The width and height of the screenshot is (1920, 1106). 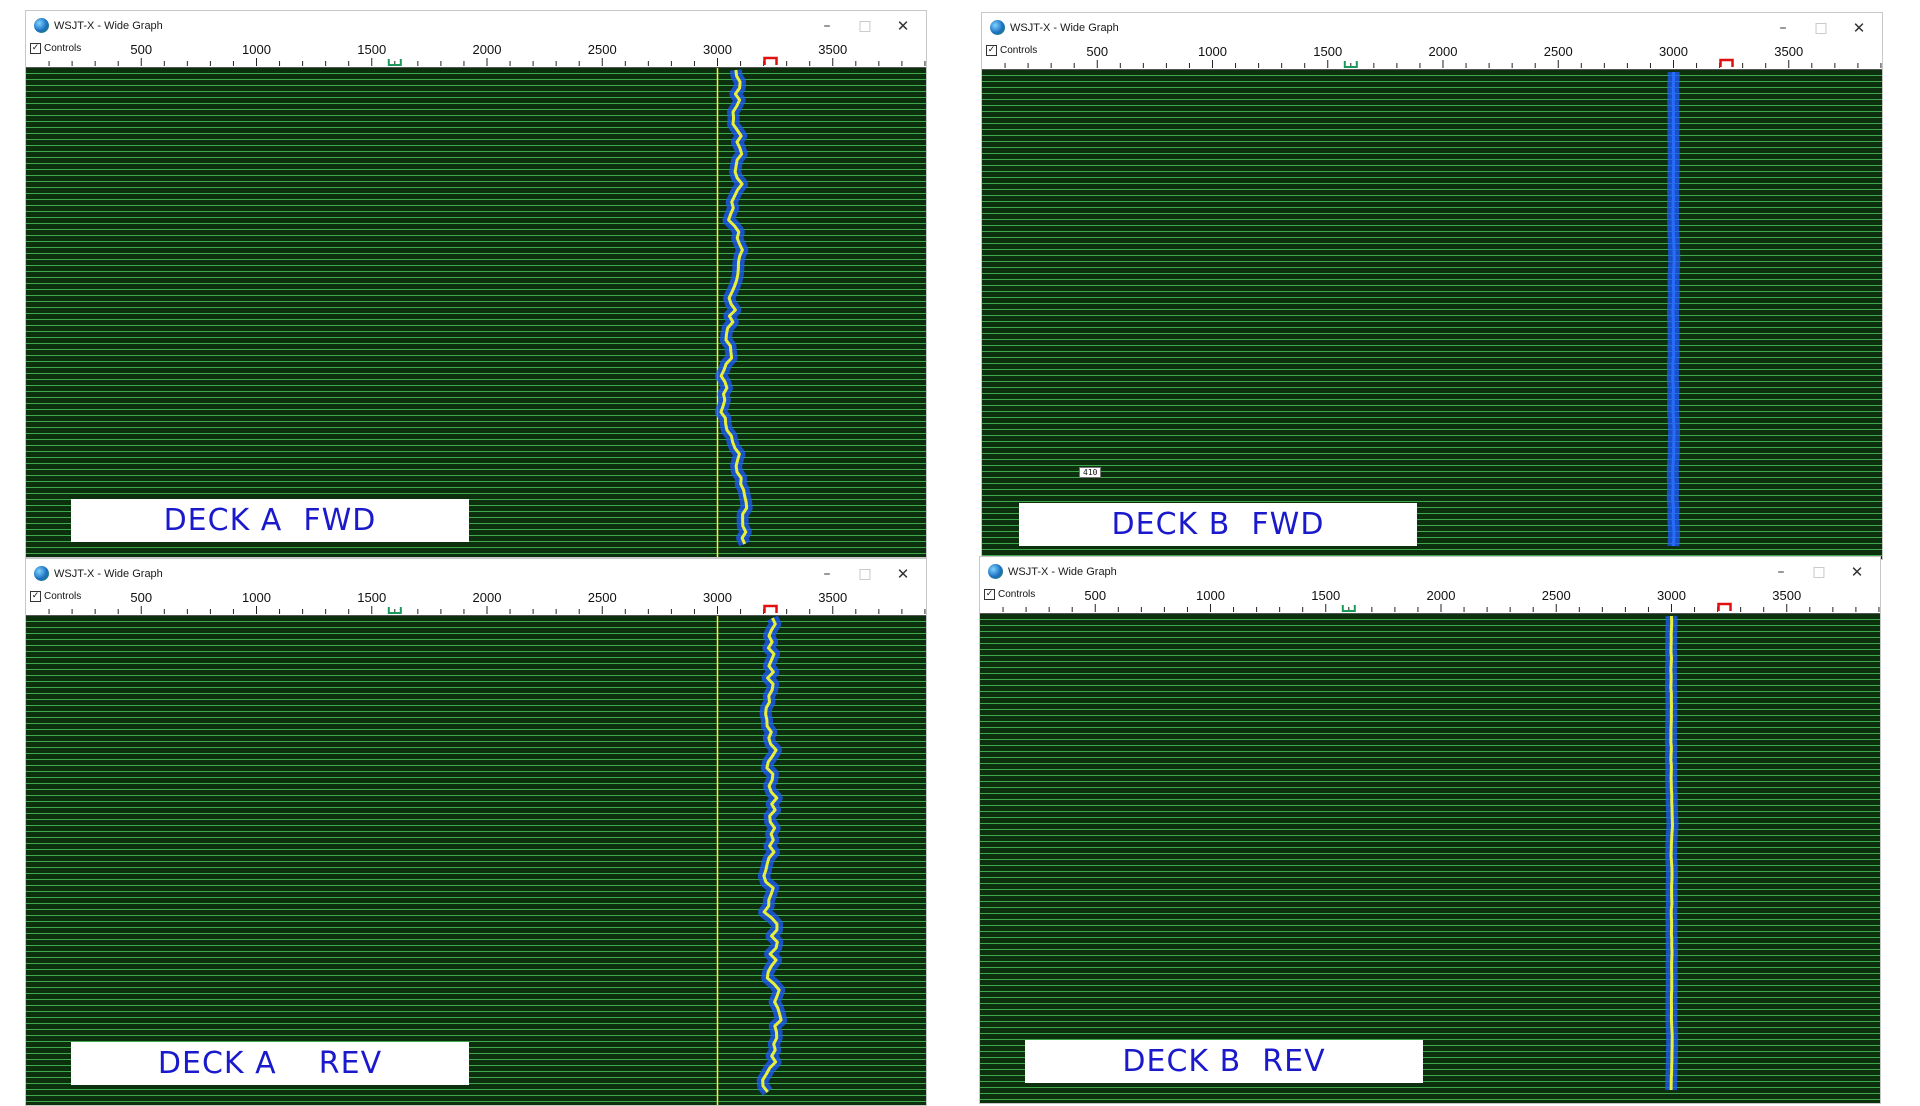 I want to click on deck-label-box: DECK A REV, so click(x=270, y=1063).